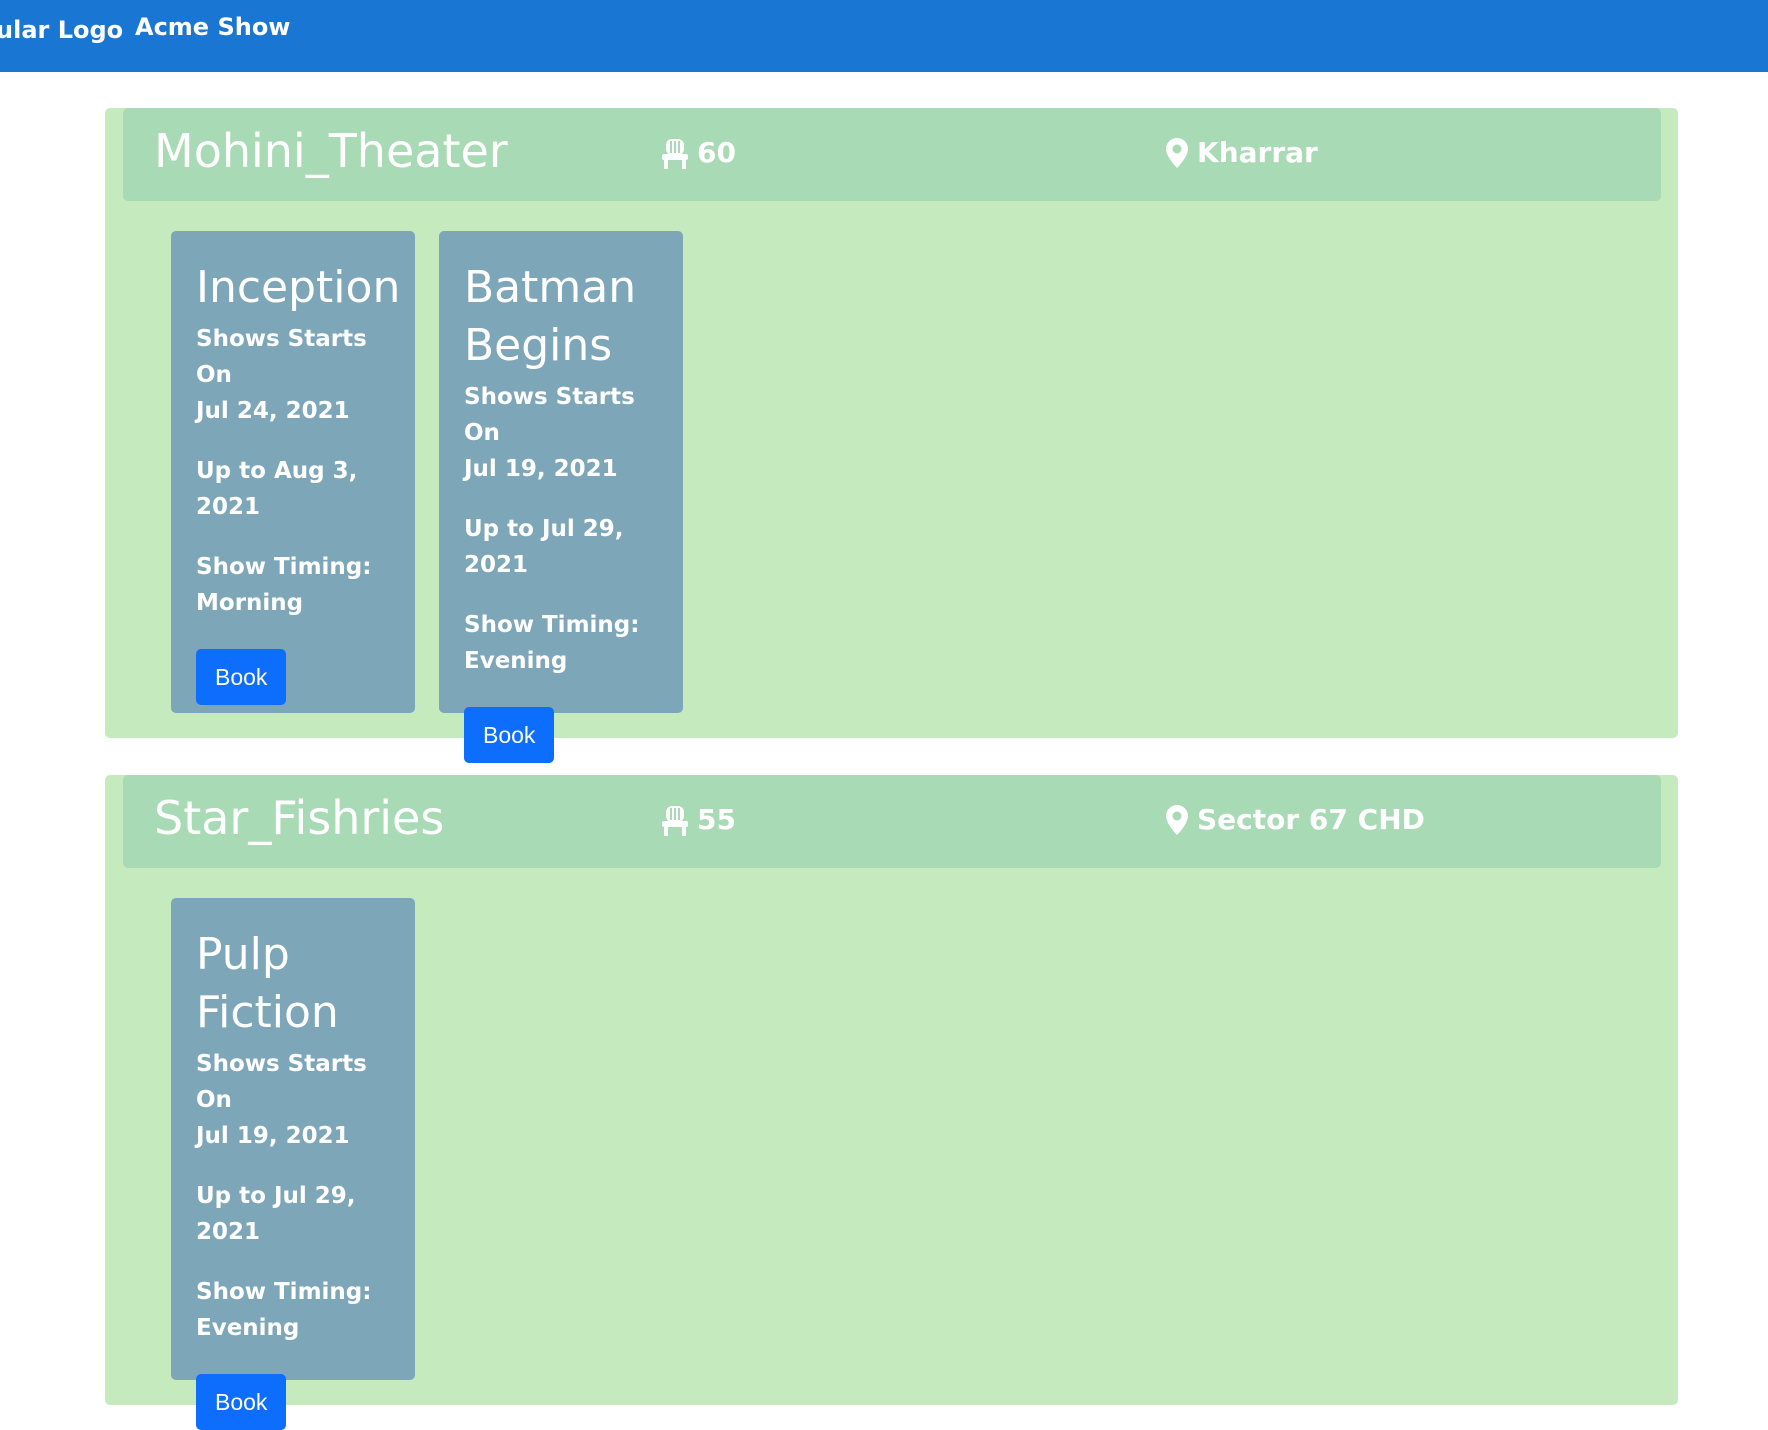 The height and width of the screenshot is (1430, 1768). Describe the element at coordinates (298, 287) in the screenshot. I see `movie-title: Inception` at that location.